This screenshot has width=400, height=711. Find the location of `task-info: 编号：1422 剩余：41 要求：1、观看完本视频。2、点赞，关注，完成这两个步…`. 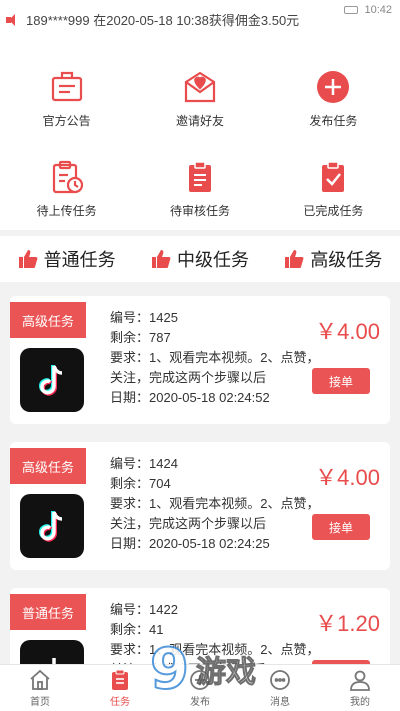

task-info: 编号：1422 剩余：41 要求：1、观看完本视频。2、点赞，关注，完成这两个步… is located at coordinates (215, 632).